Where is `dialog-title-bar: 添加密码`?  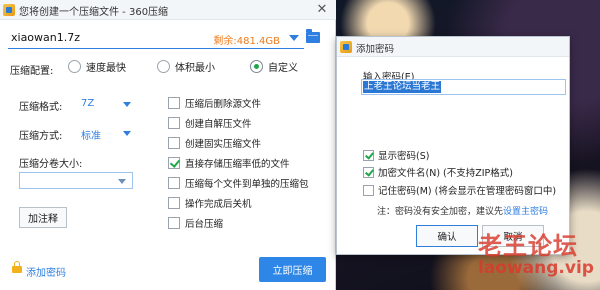 dialog-title-bar: 添加密码 is located at coordinates (453, 47).